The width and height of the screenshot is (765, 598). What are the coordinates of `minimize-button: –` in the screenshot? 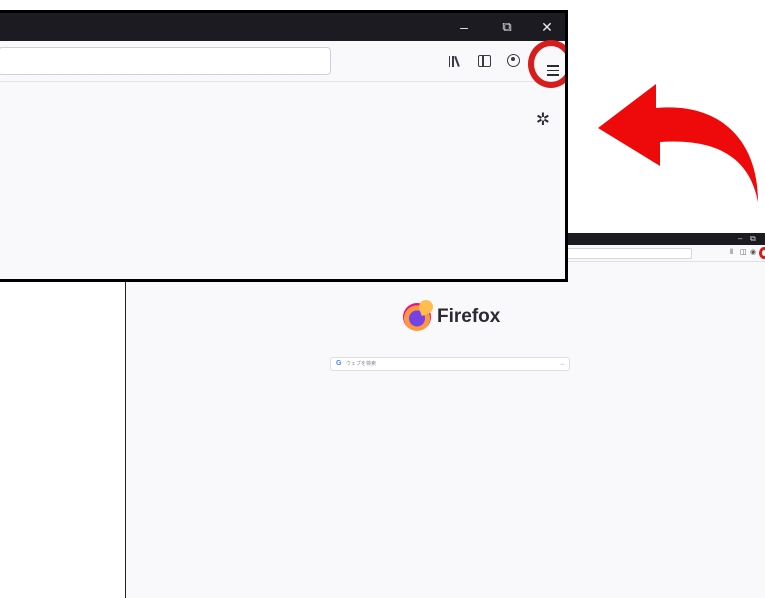 It's located at (464, 27).